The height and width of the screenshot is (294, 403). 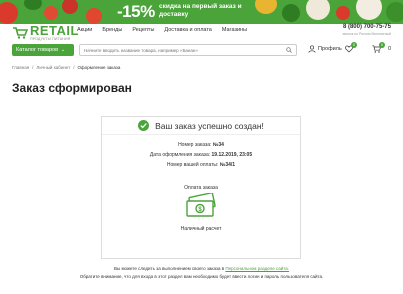 I want to click on promo-discount: -15%, so click(x=136, y=11).